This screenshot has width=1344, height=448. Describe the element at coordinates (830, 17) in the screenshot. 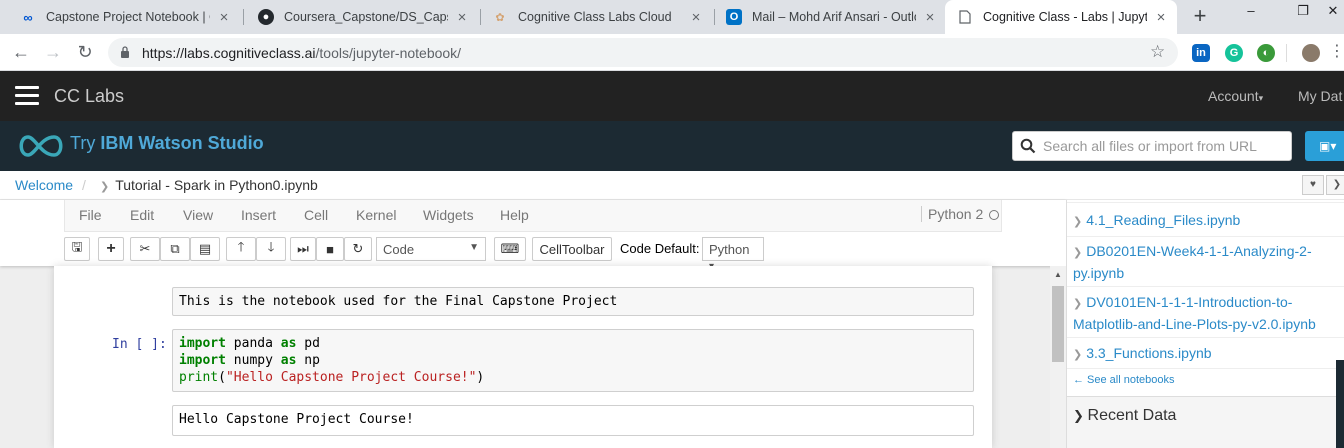

I see `browser-tab-outlook-mail: O Mail – Mohd Arif Ansari - Outlo ×` at that location.